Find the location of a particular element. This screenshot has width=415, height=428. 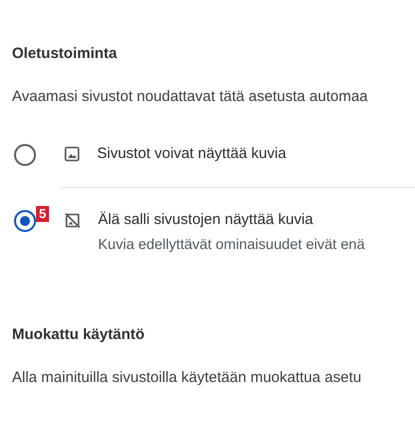

number-badge: 5 is located at coordinates (43, 214).